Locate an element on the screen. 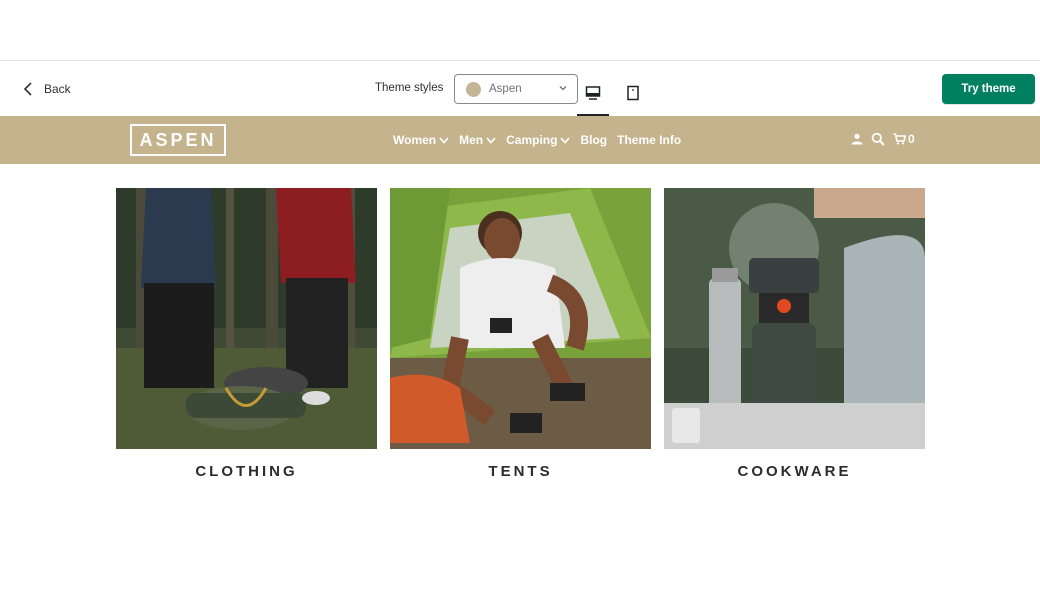 The image size is (1040, 600). nav-item-label: Blog is located at coordinates (594, 140).